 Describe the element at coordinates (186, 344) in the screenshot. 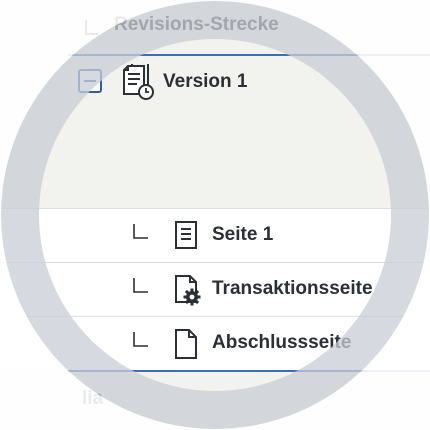

I see `page-blank-icon` at that location.